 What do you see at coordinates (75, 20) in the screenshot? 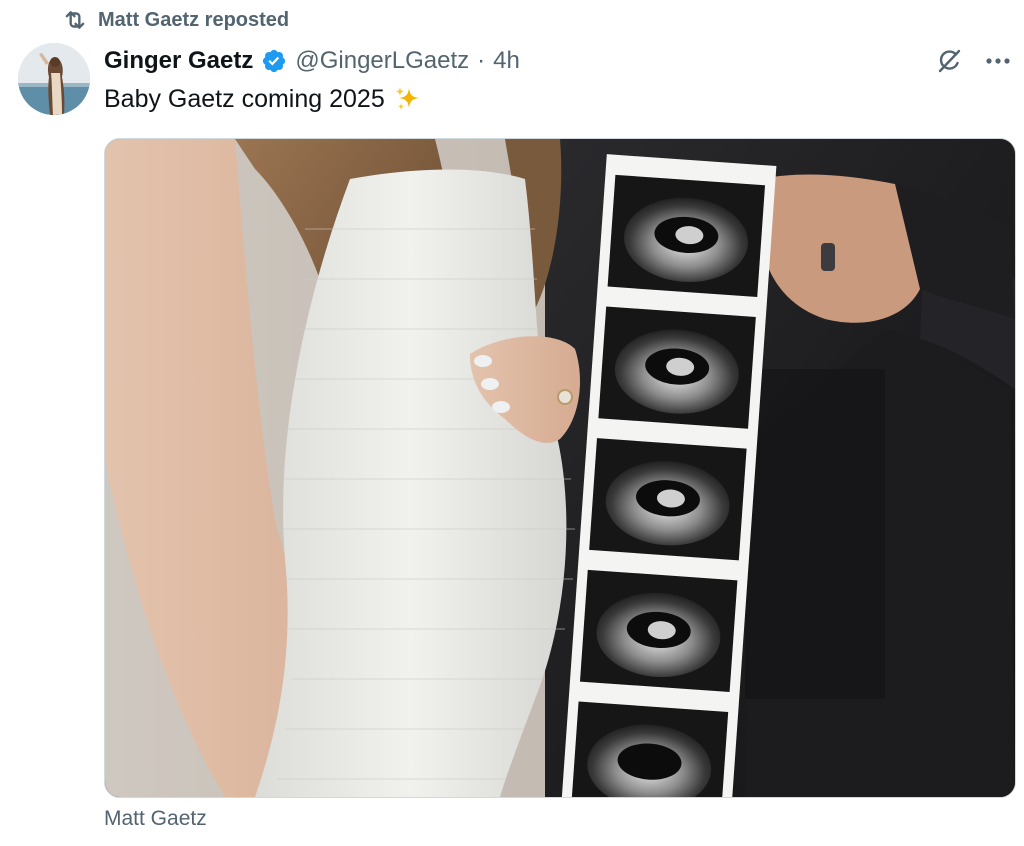
I see `repost-icon` at bounding box center [75, 20].